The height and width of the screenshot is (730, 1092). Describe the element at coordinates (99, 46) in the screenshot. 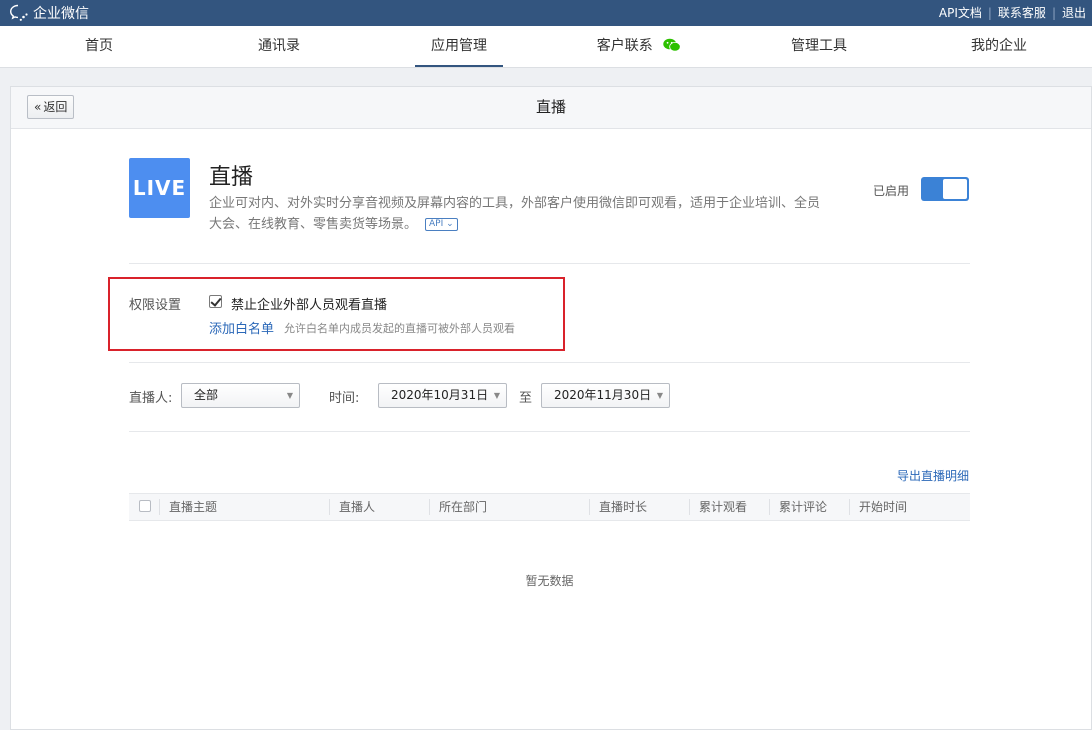

I see `nav-home: 首页` at that location.